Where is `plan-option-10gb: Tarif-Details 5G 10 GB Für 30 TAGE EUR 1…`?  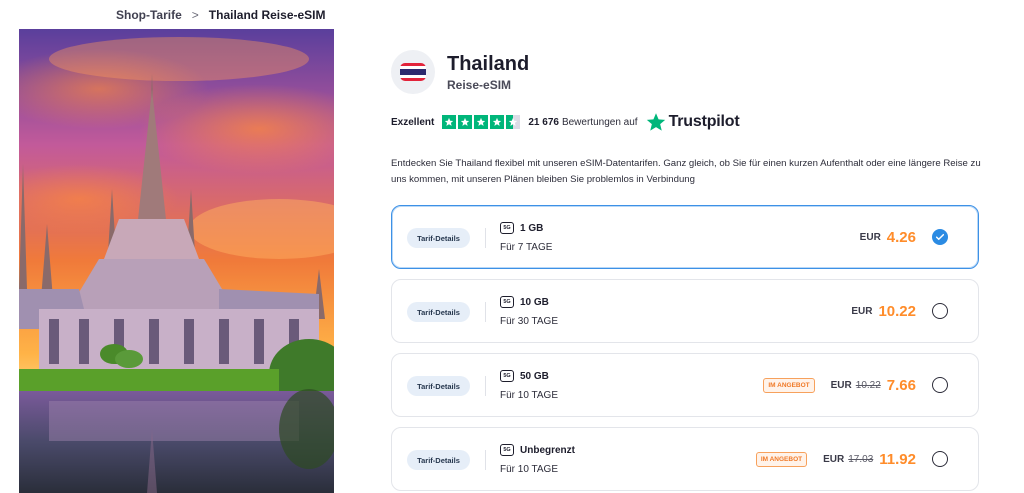 plan-option-10gb: Tarif-Details 5G 10 GB Für 30 TAGE EUR 1… is located at coordinates (685, 311).